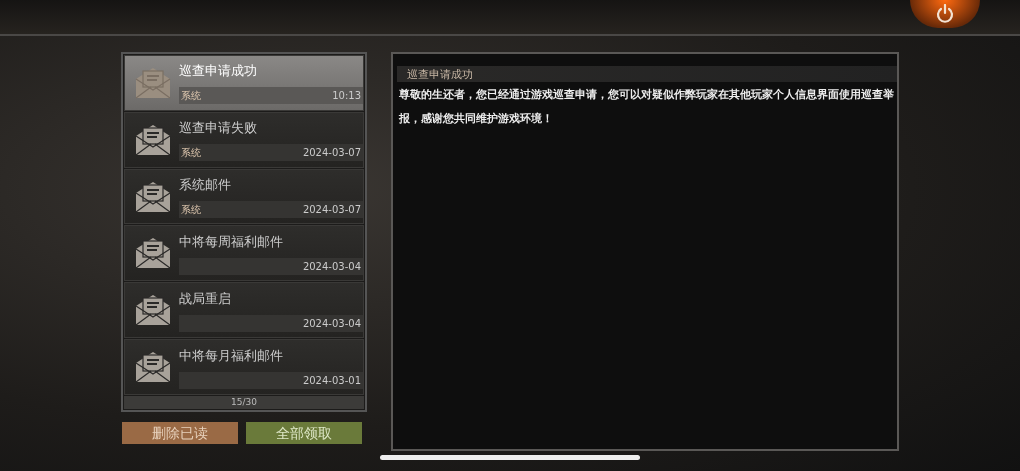 The image size is (1020, 471). Describe the element at coordinates (331, 380) in the screenshot. I see `mail-time: 2024-03-01` at that location.